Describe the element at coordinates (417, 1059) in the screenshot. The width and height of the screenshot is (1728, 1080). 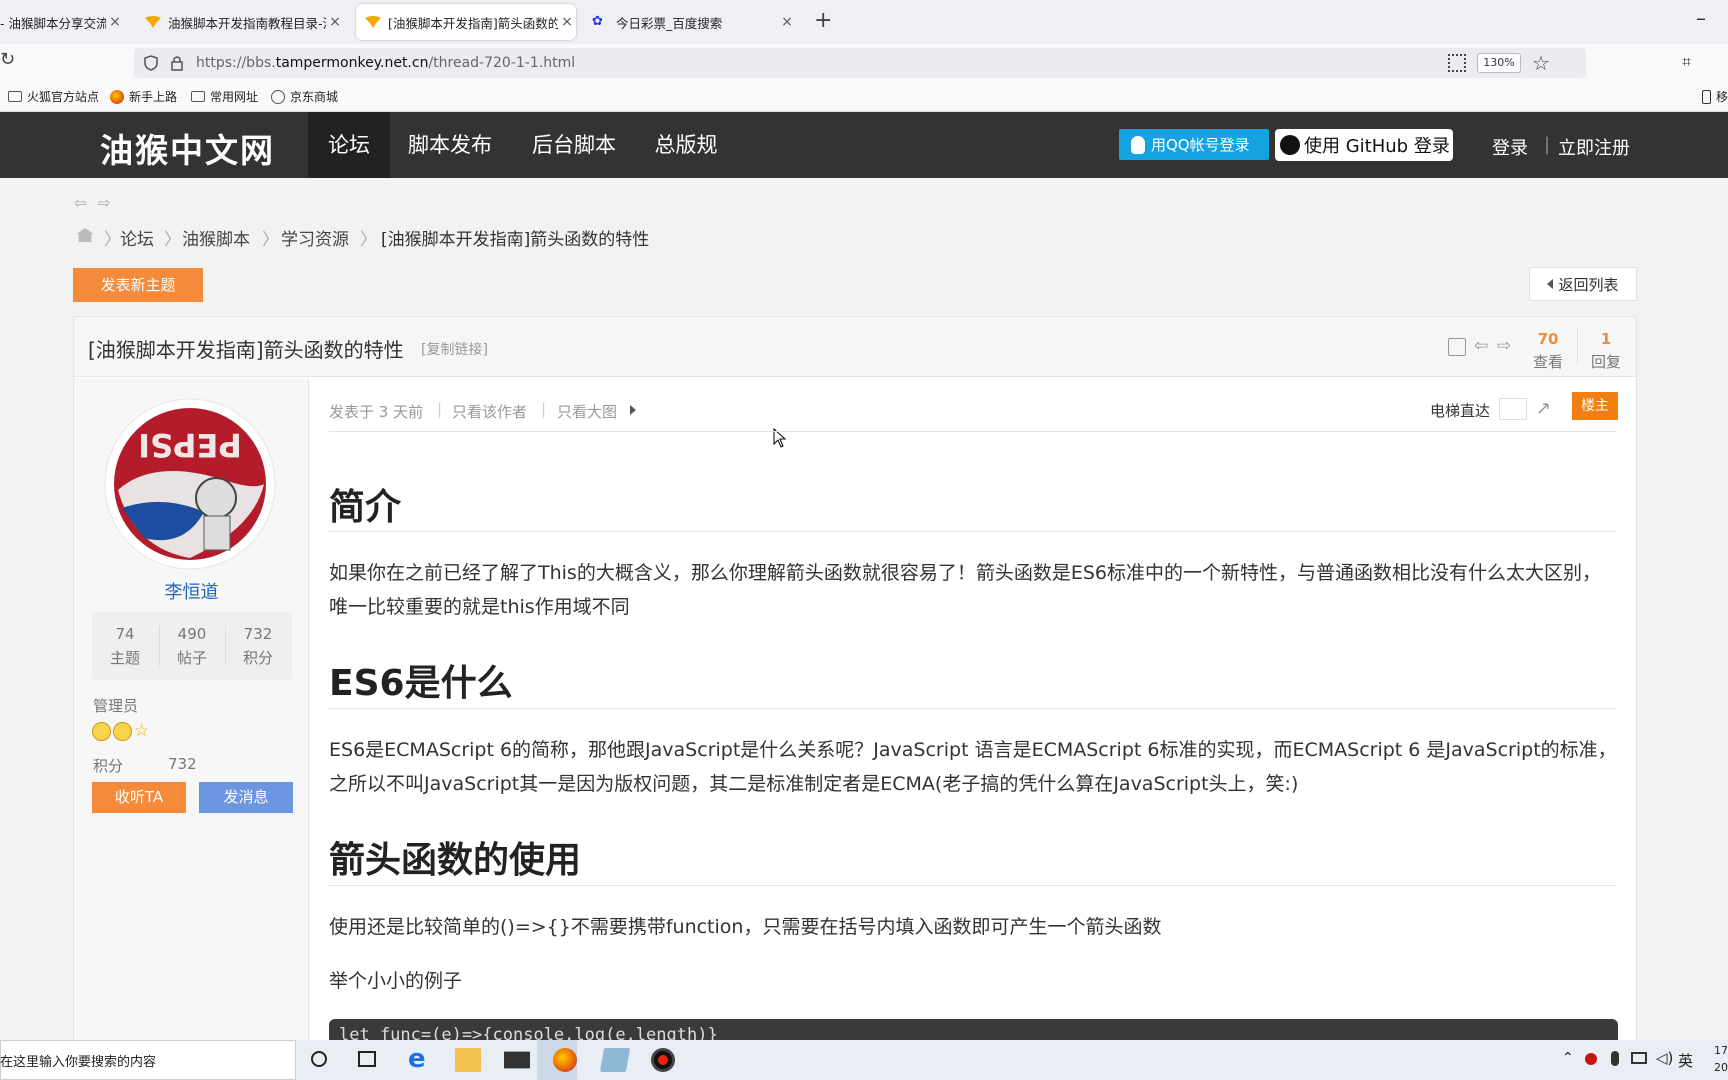
I see `edge-icon: e` at that location.